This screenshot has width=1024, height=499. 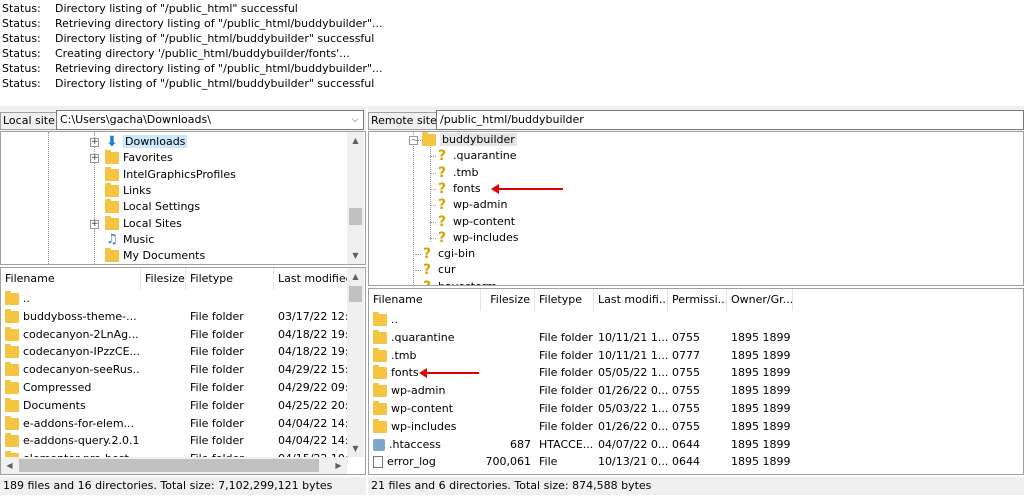 What do you see at coordinates (761, 337) in the screenshot?
I see `owner-group-cell: 1895 1899` at bounding box center [761, 337].